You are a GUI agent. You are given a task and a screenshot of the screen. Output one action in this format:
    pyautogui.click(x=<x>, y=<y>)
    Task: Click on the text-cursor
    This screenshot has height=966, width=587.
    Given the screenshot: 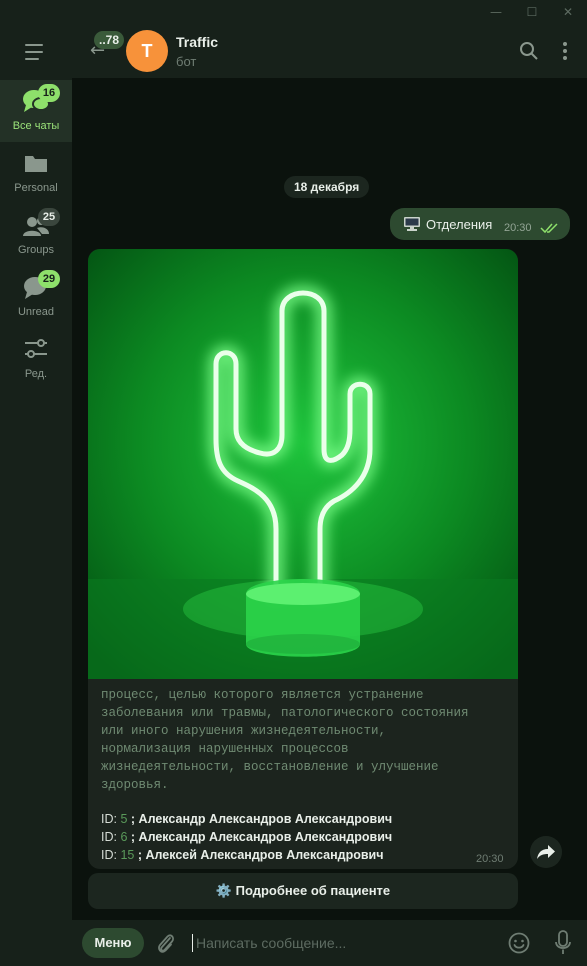 What is the action you would take?
    pyautogui.click(x=192, y=943)
    